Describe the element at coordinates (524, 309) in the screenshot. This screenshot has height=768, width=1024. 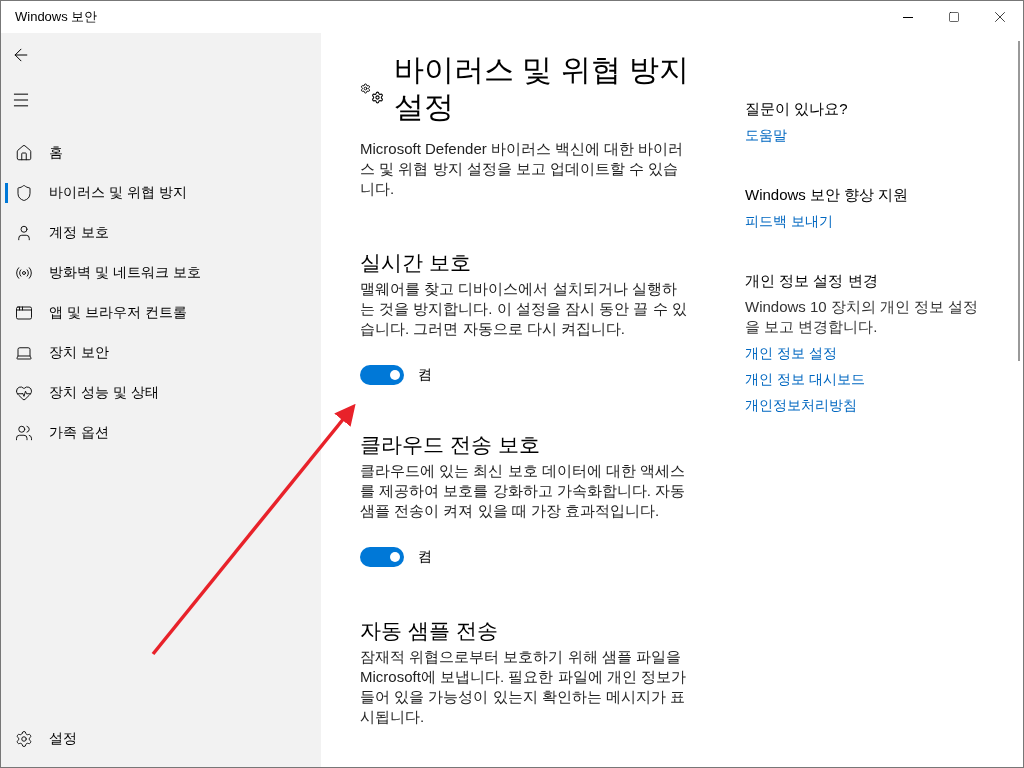
I see `section-description: 맬웨어를 찾고 디바이스에서 설치되거나 실행하는 것을 방지합니다. 이 설정을 잠시 동안 끌 수 있습니다. 그러면 자동으로 다시 켜집니다.` at that location.